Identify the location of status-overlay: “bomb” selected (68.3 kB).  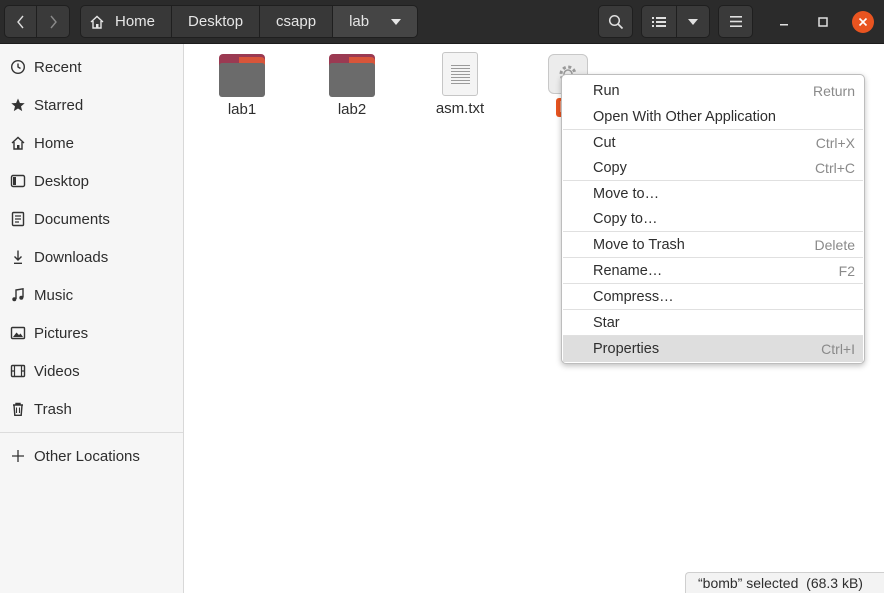
(784, 582).